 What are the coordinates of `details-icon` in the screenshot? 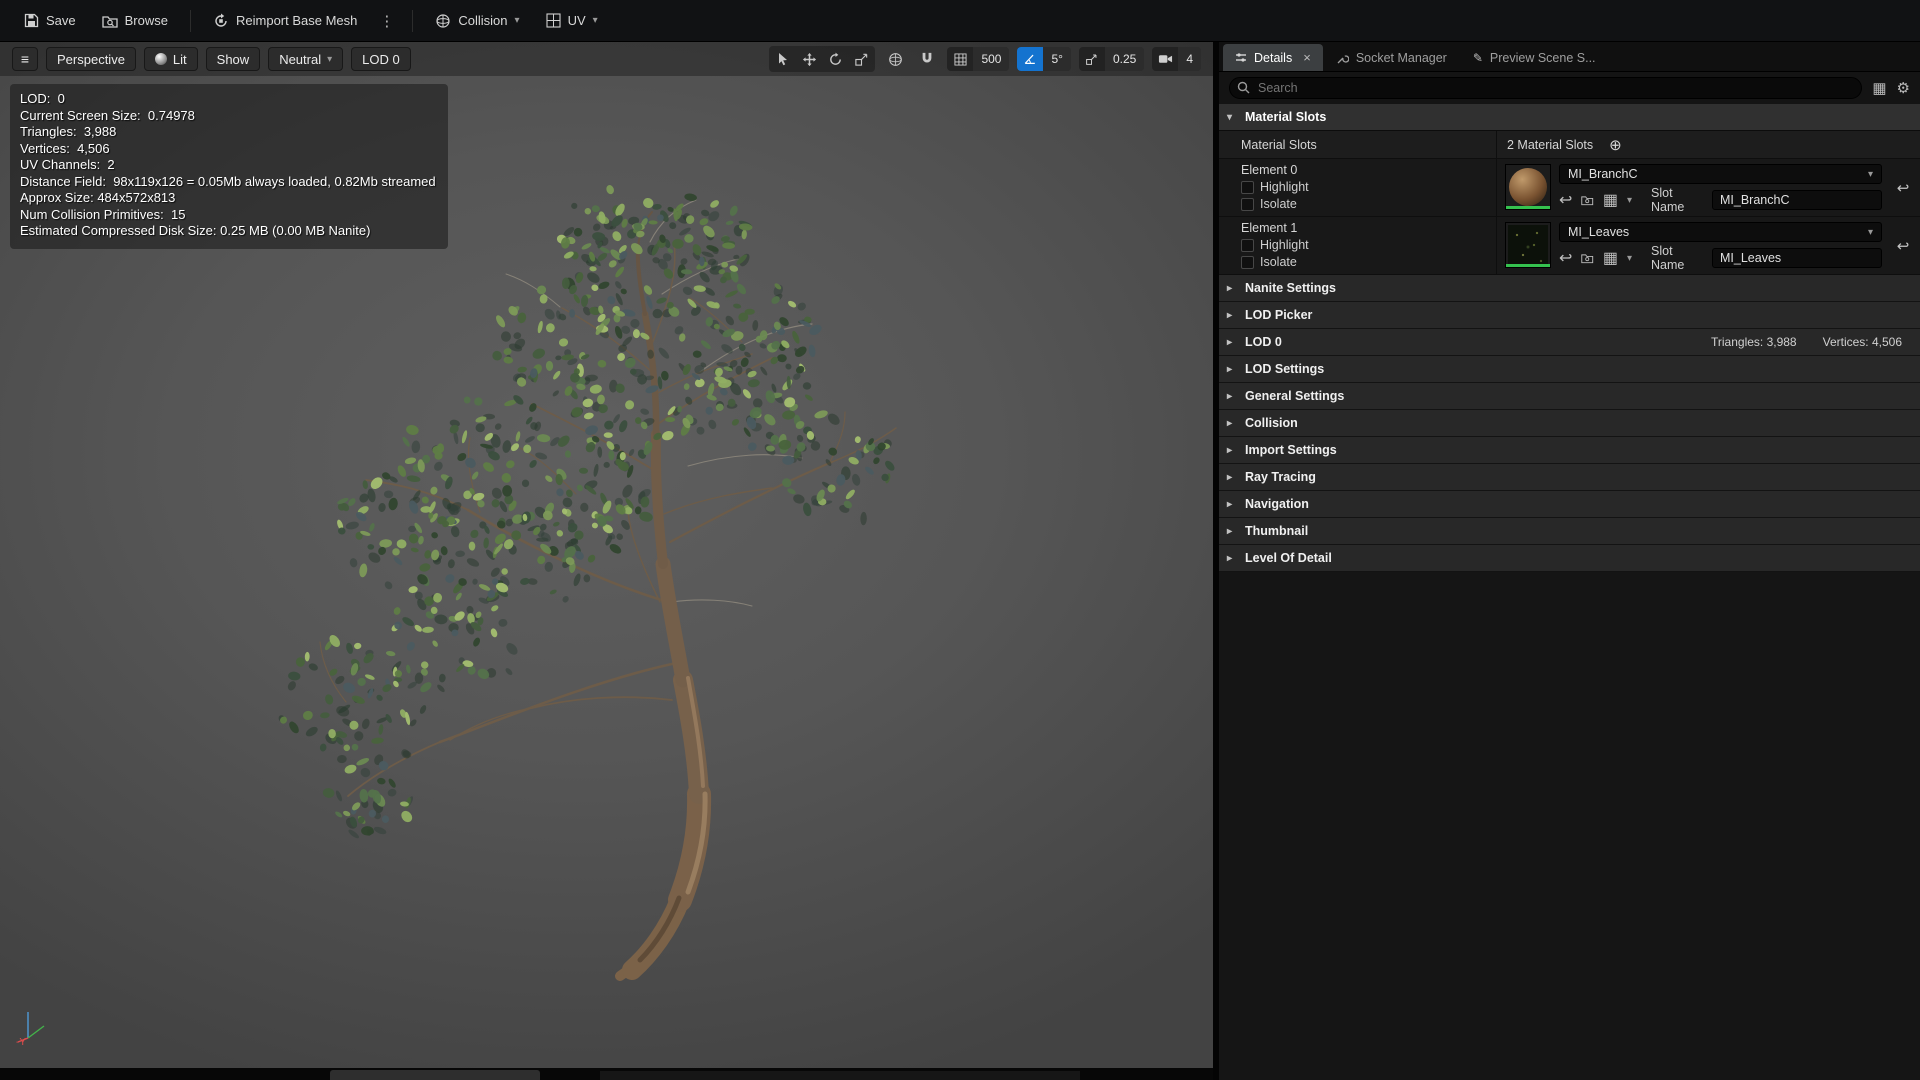 It's located at (1241, 57).